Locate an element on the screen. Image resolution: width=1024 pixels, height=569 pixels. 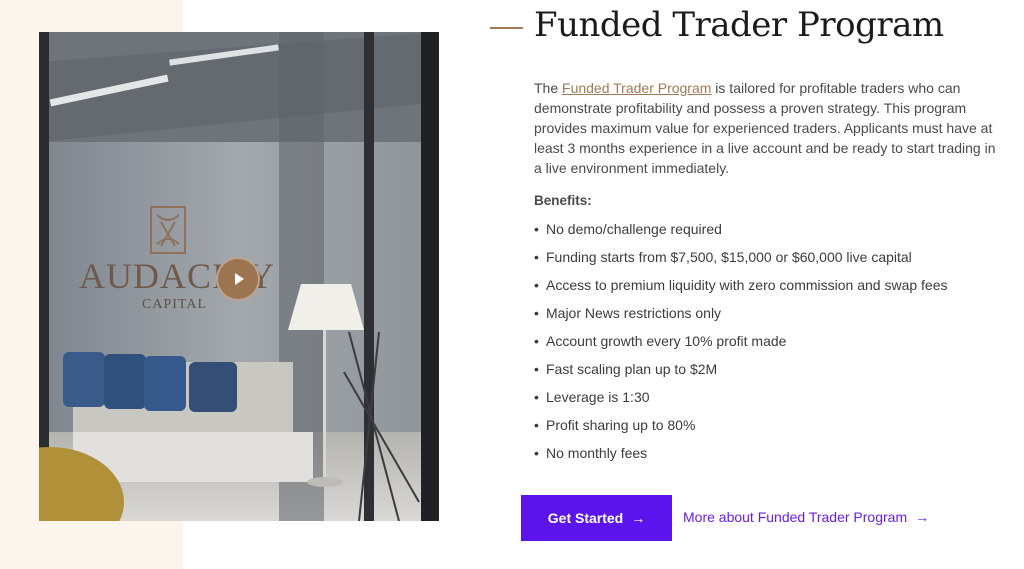
list-item: • Account growth every 10% profit made is located at coordinates (741, 346).